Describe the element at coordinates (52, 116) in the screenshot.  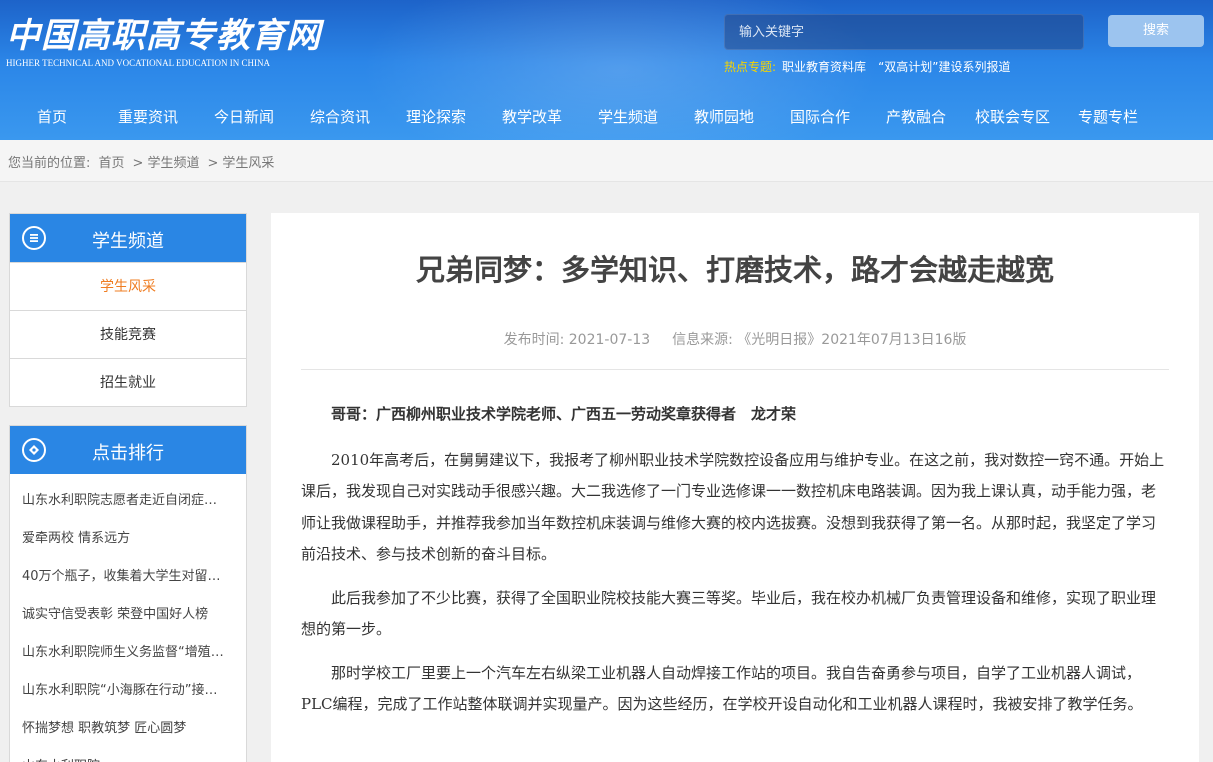
I see `nav-home: 首页` at that location.